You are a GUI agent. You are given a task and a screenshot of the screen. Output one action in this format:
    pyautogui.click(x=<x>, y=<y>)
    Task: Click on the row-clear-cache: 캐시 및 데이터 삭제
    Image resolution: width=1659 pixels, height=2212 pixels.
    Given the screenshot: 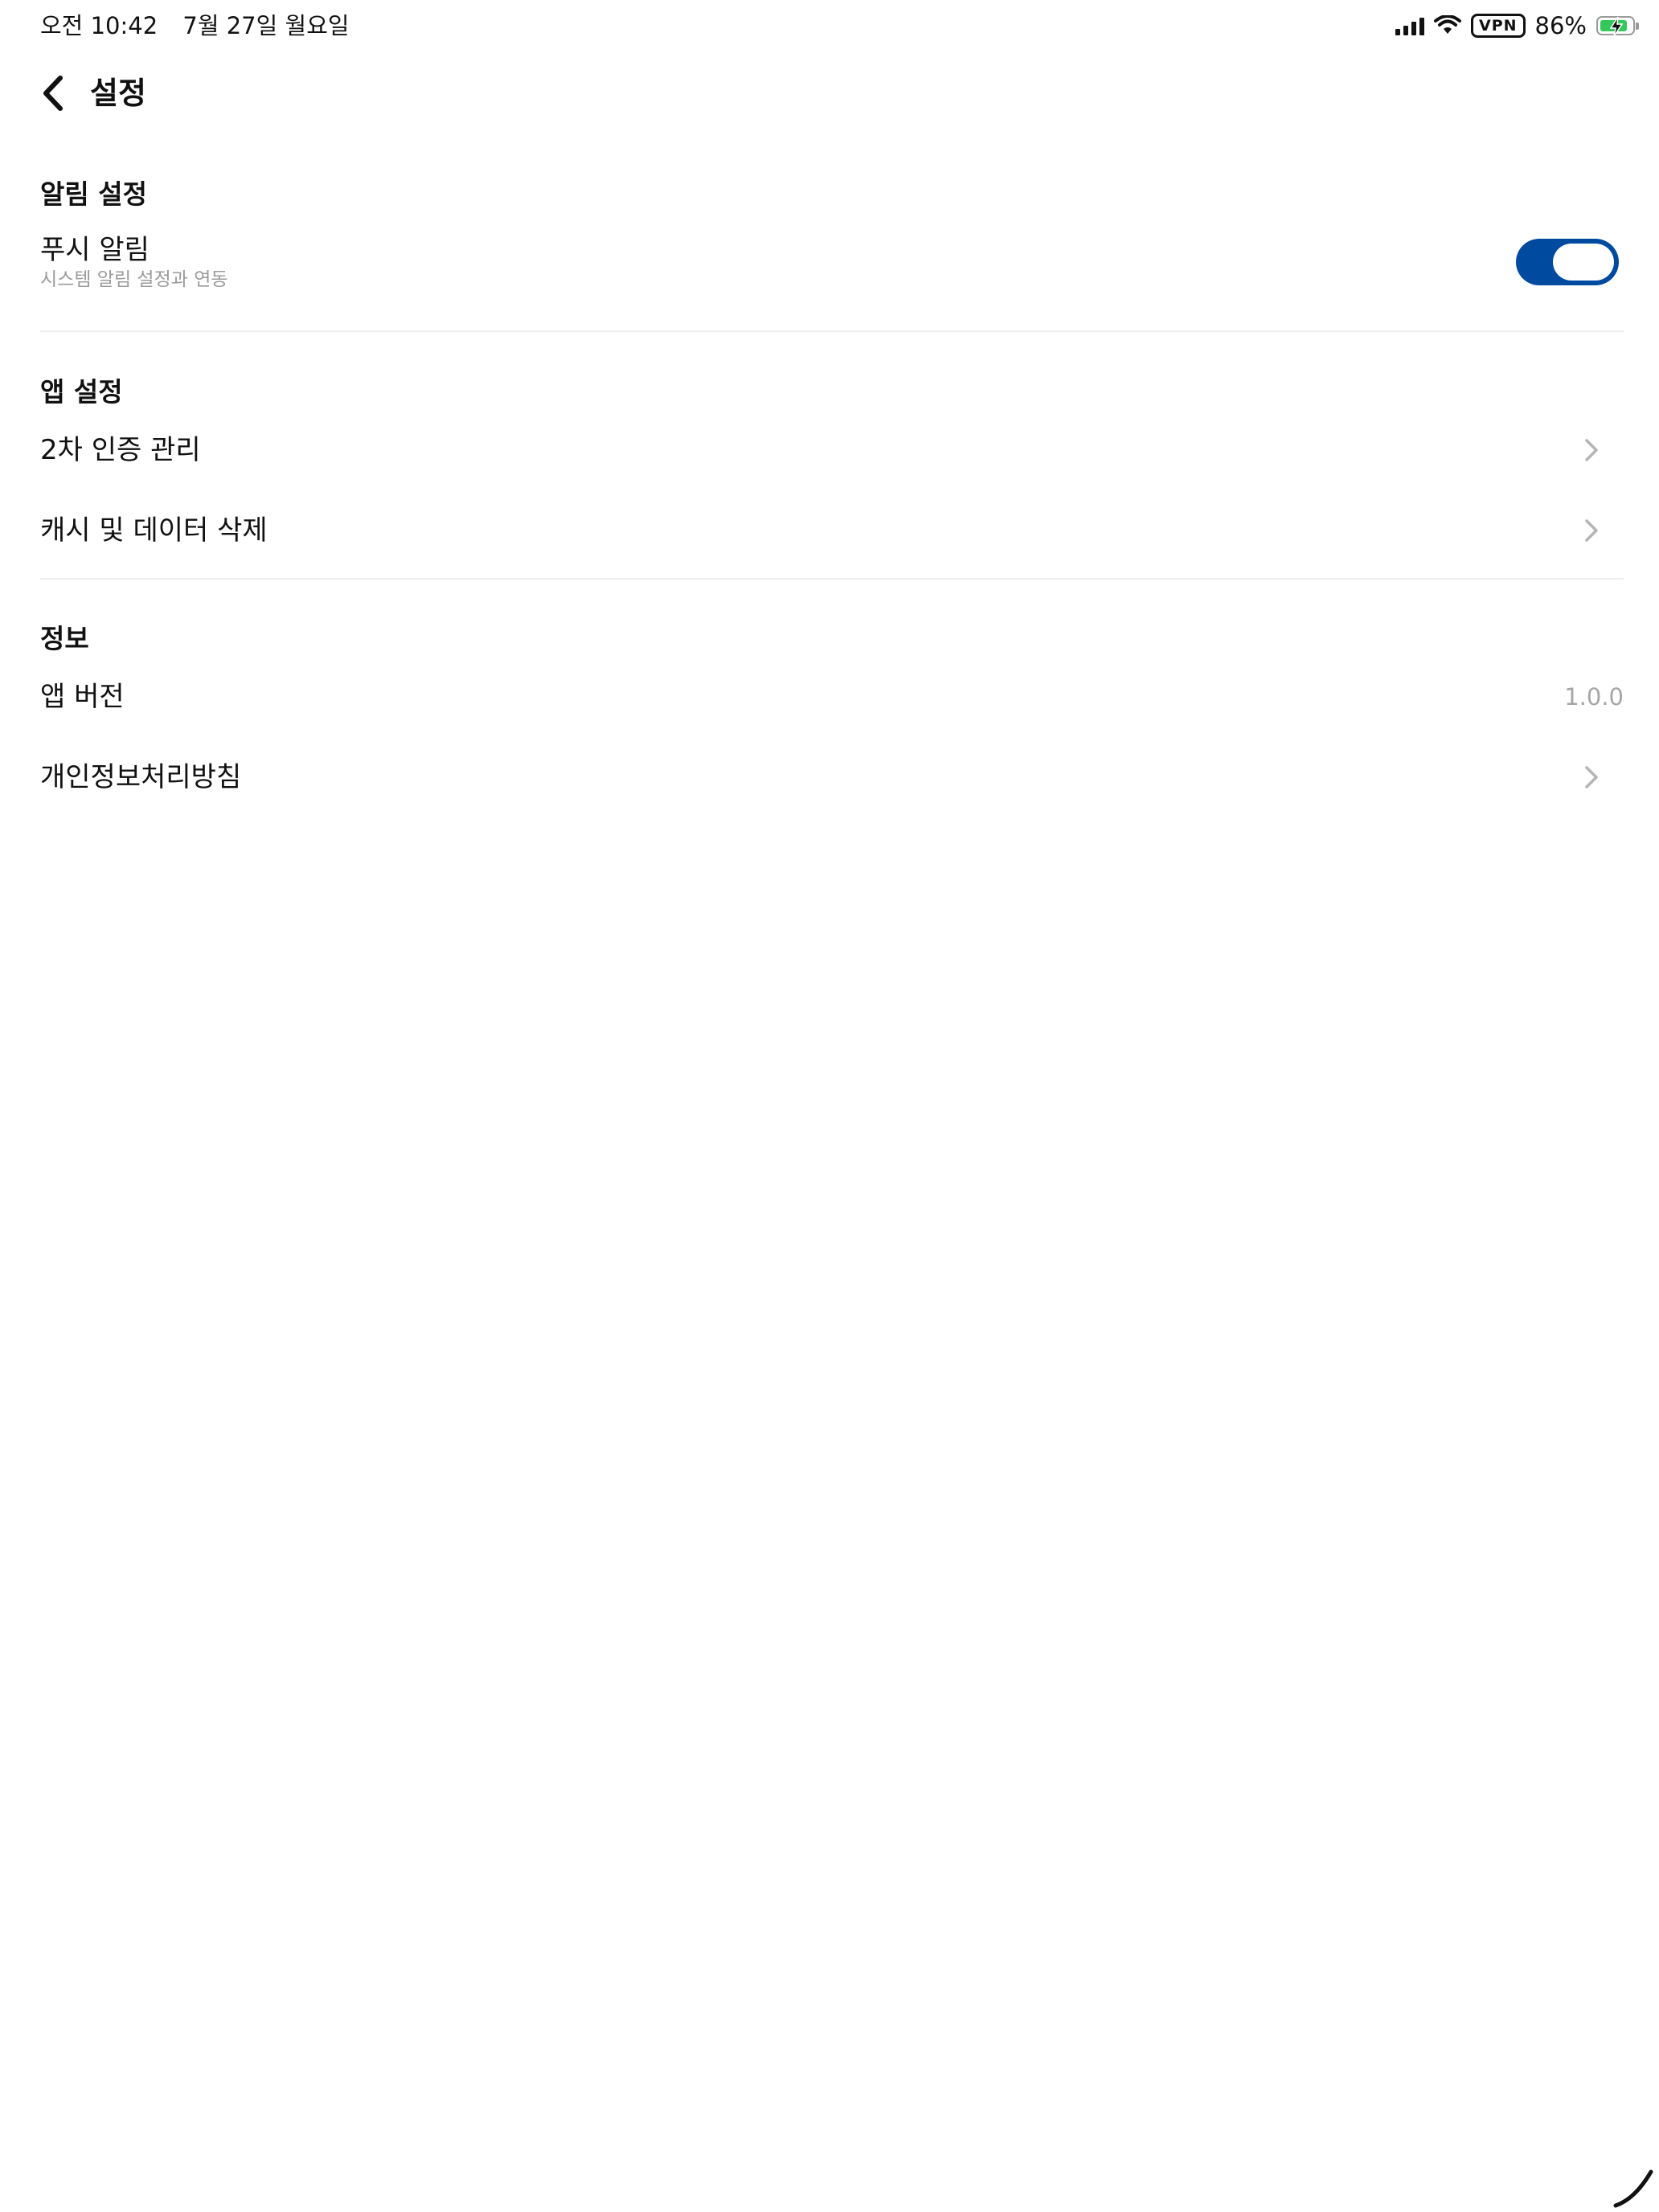 What is the action you would take?
    pyautogui.click(x=832, y=530)
    